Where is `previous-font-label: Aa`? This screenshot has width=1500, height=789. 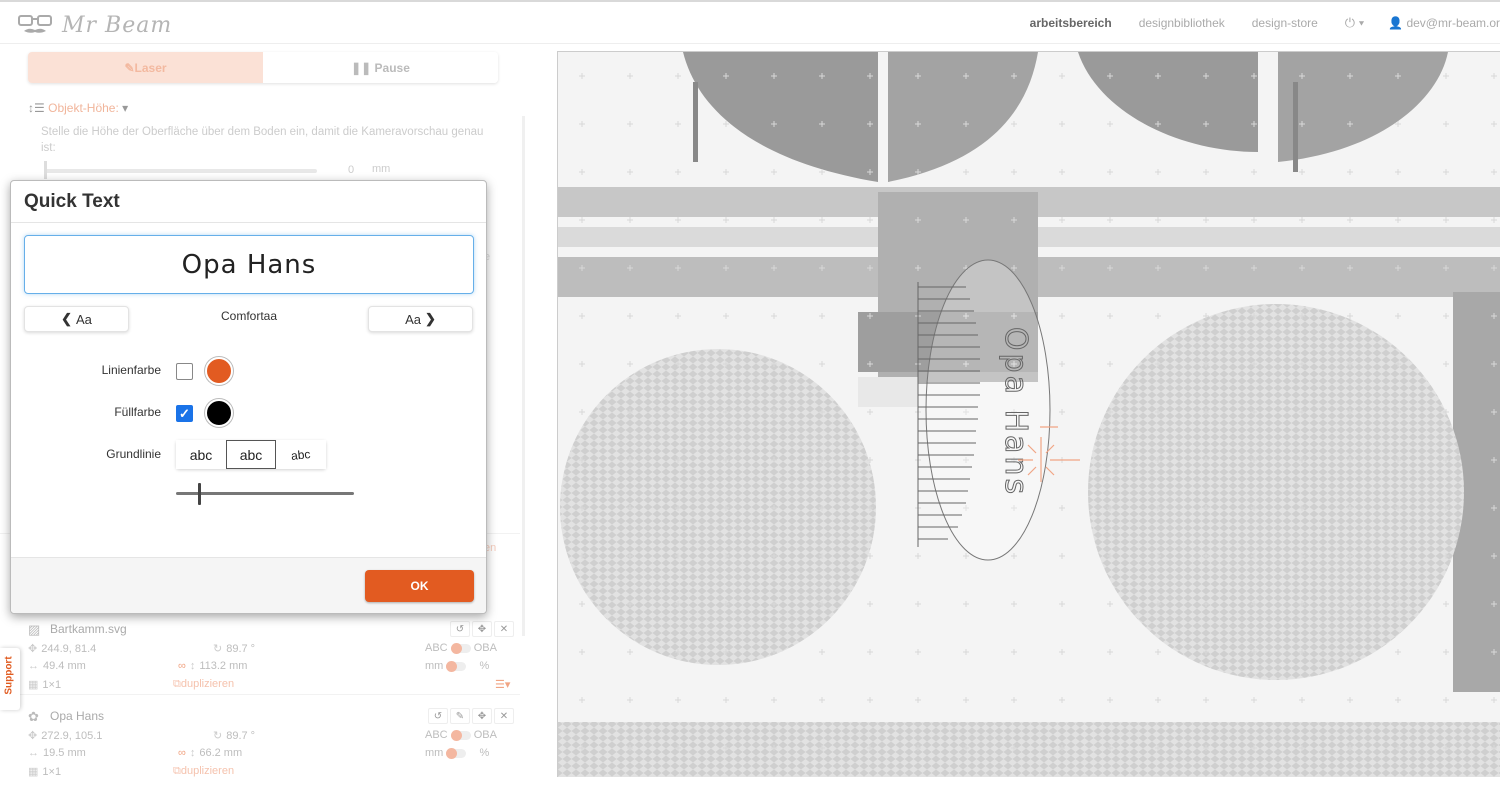 previous-font-label: Aa is located at coordinates (84, 319).